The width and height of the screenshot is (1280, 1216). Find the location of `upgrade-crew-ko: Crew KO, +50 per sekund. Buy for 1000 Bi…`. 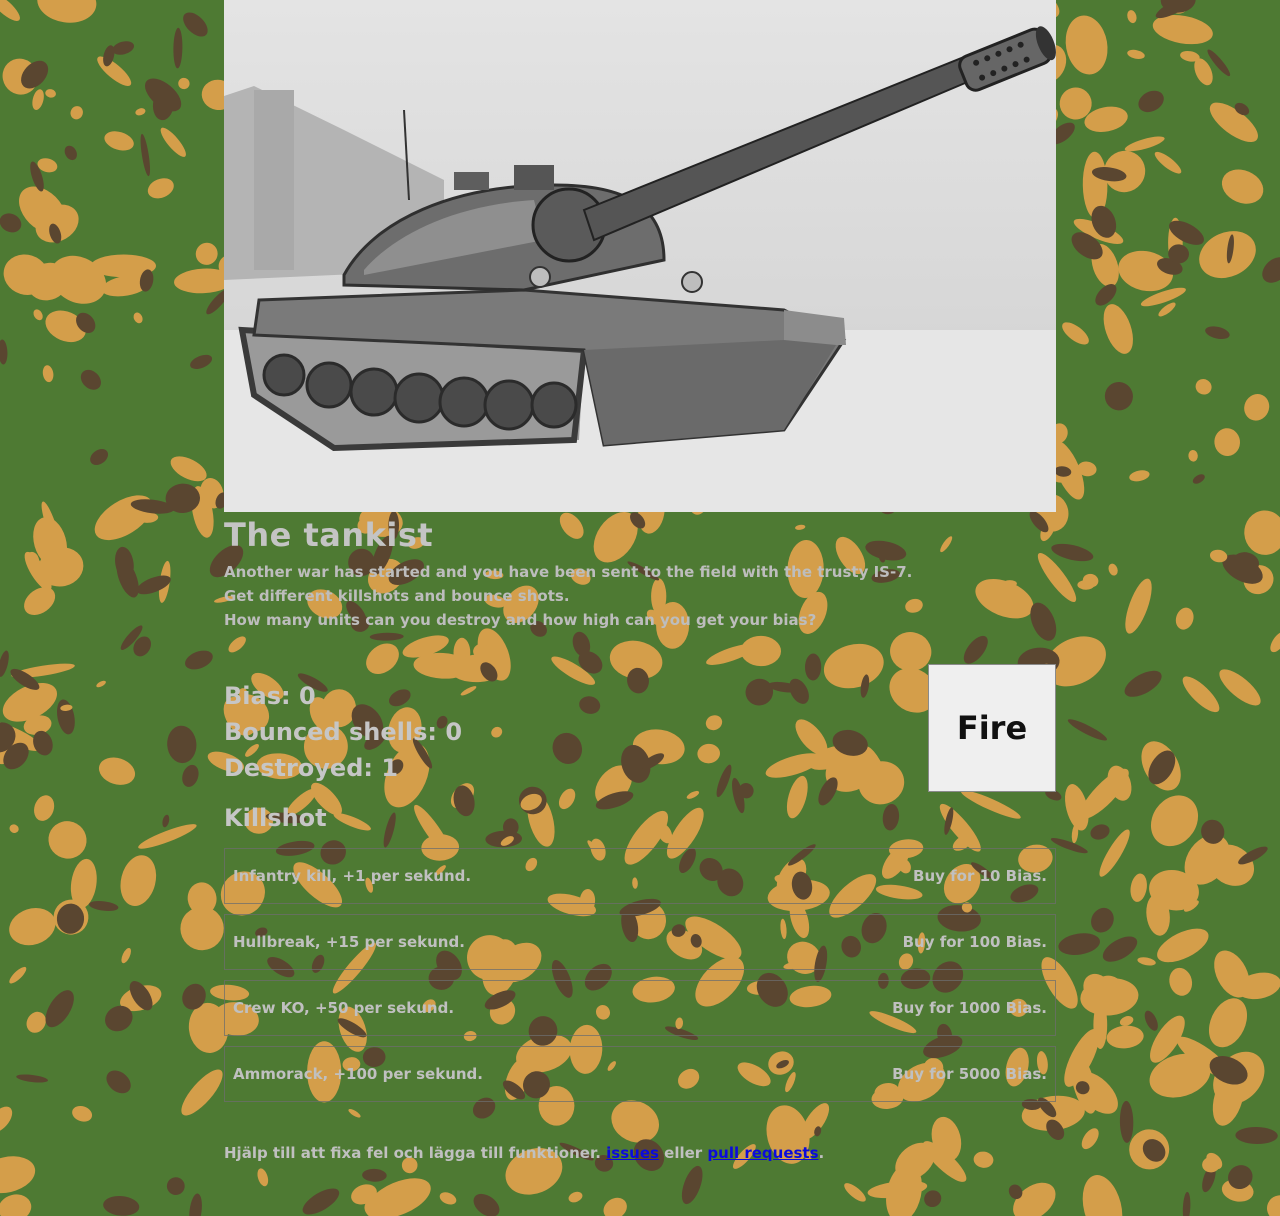

upgrade-crew-ko: Crew KO, +50 per sekund. Buy for 1000 Bi… is located at coordinates (640, 1008).